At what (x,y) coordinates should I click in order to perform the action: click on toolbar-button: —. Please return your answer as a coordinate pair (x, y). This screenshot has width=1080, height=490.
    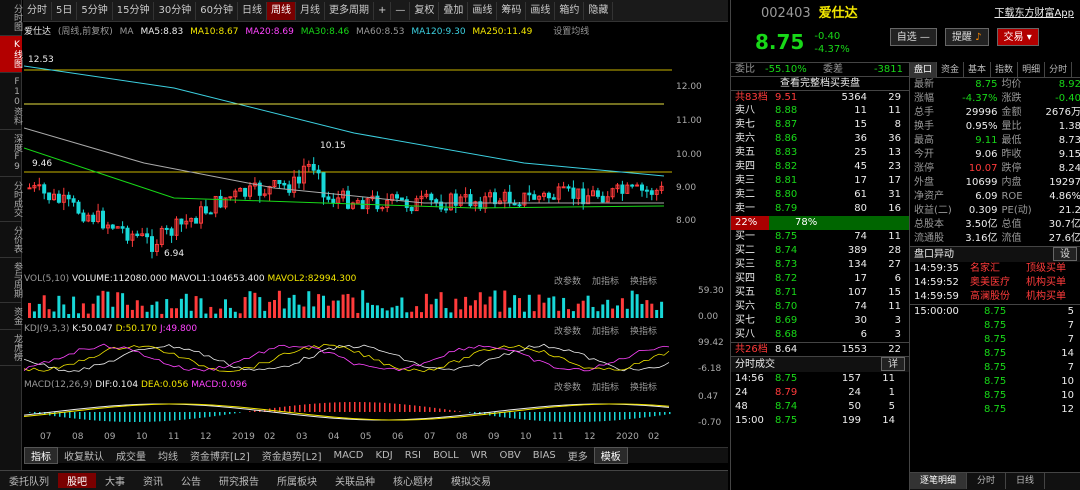
    Looking at the image, I should click on (401, 10).